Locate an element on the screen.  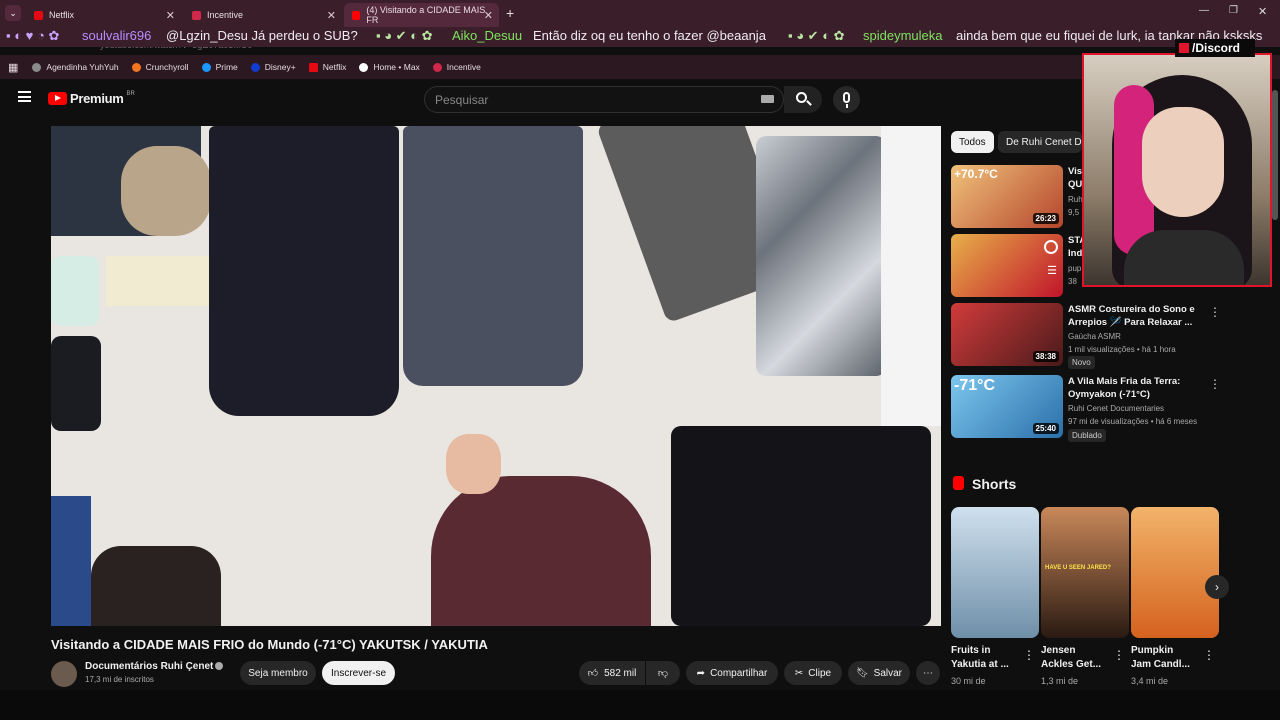
chat-badges: ▪ ◐ ♥ ◔ ✿ is located at coordinates (33, 35).